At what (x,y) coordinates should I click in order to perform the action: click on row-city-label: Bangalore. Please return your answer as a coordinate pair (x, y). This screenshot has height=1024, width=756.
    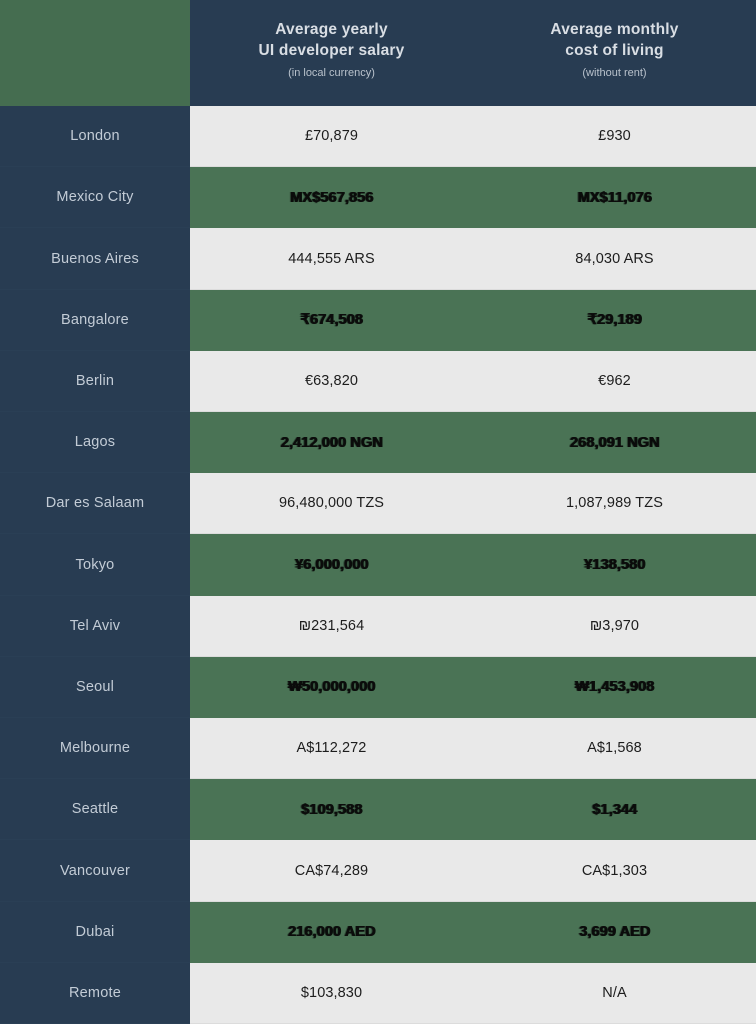
    Looking at the image, I should click on (95, 320).